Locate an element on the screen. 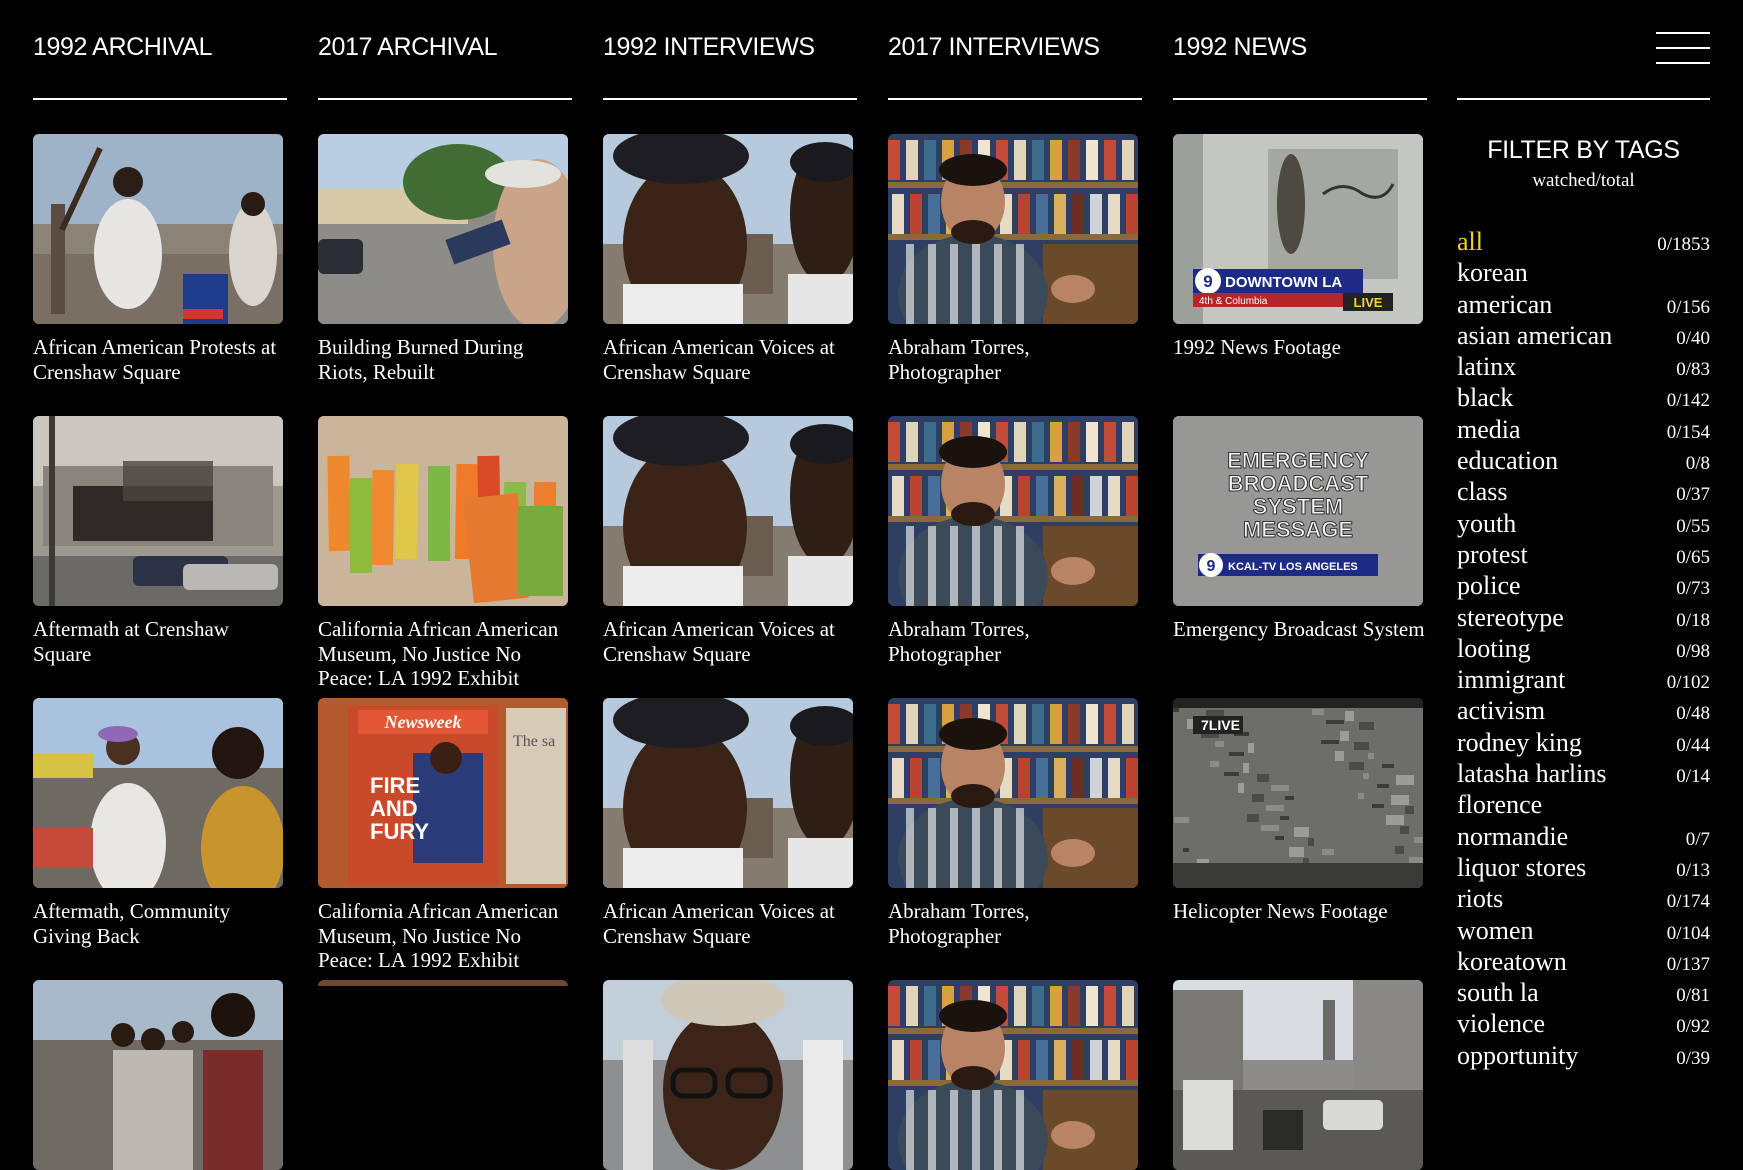 The image size is (1743, 1170). tag-name: koreatown is located at coordinates (1512, 961).